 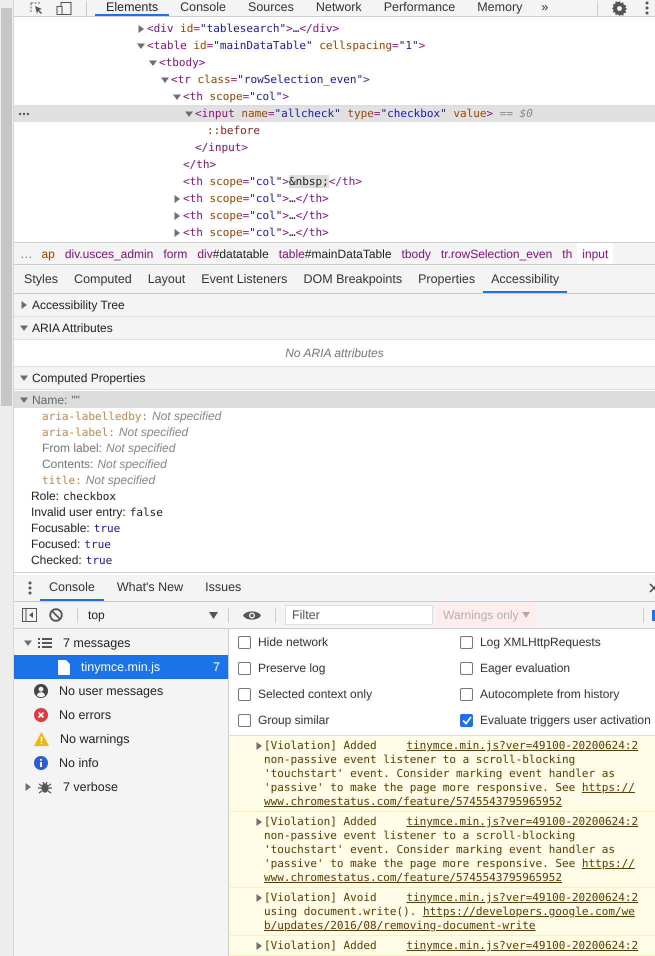 What do you see at coordinates (252, 615) in the screenshot?
I see `eye-icon` at bounding box center [252, 615].